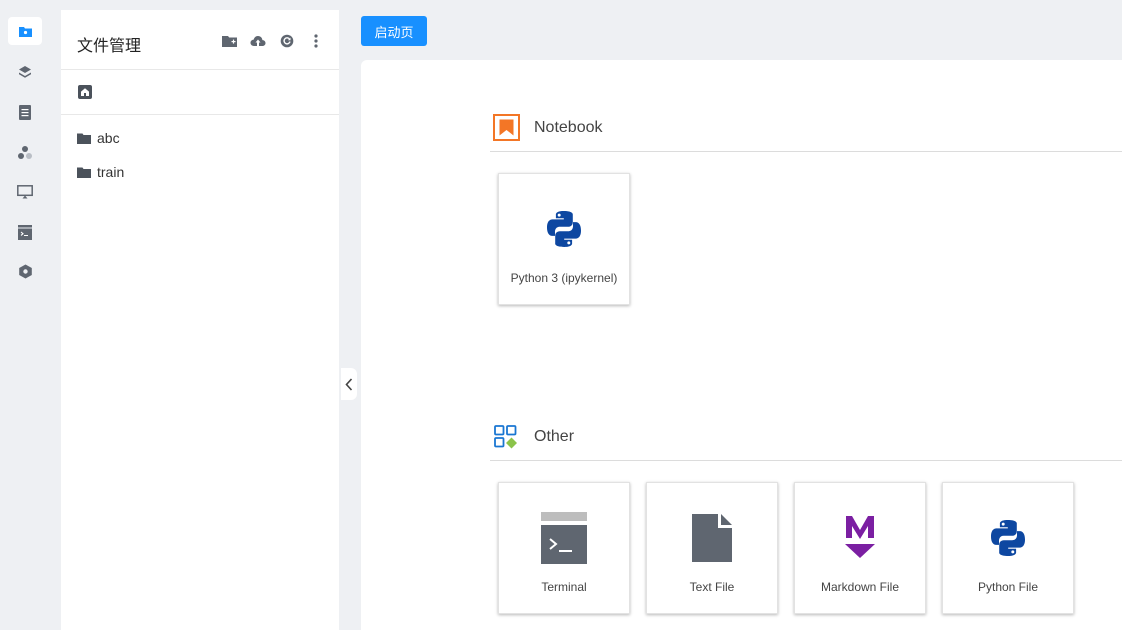 This screenshot has width=1122, height=630. What do you see at coordinates (860, 587) in the screenshot?
I see `launcher-card-label: Markdown File` at bounding box center [860, 587].